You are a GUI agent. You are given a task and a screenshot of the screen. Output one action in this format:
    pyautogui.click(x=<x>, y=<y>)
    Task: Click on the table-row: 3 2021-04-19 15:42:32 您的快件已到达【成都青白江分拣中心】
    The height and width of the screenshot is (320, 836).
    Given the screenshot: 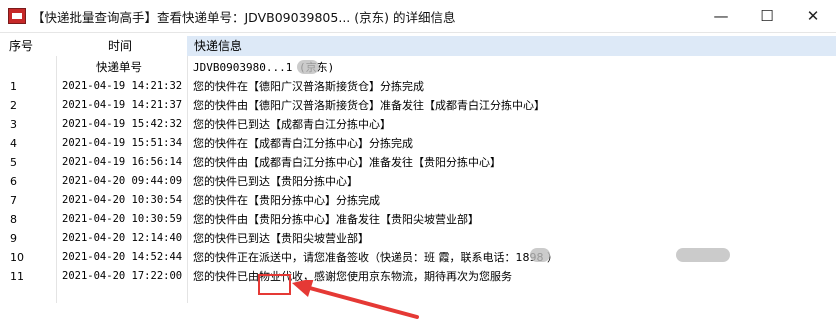 What is the action you would take?
    pyautogui.click(x=418, y=124)
    